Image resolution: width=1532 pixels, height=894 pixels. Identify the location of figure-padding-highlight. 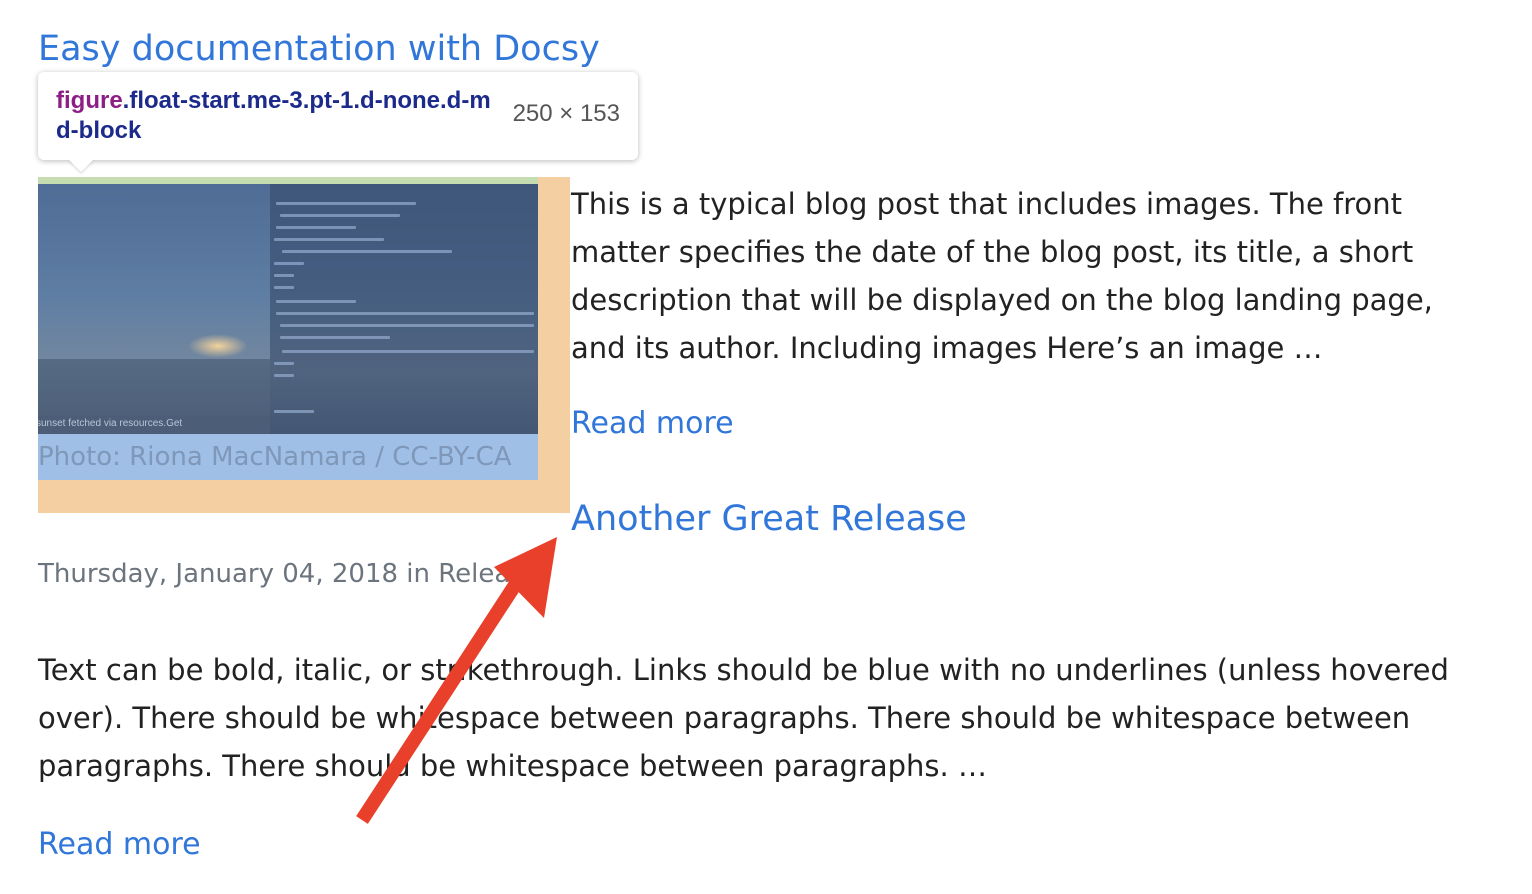
(288, 180).